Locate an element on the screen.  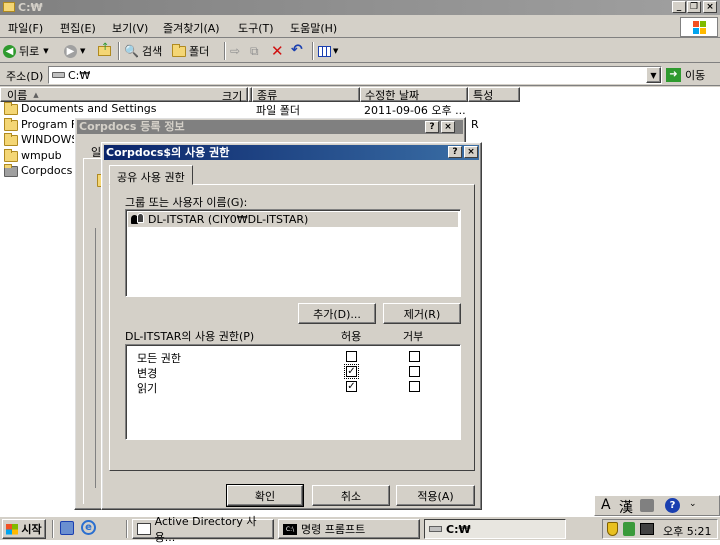
window-title: C:₩ is located at coordinates (30, 7).